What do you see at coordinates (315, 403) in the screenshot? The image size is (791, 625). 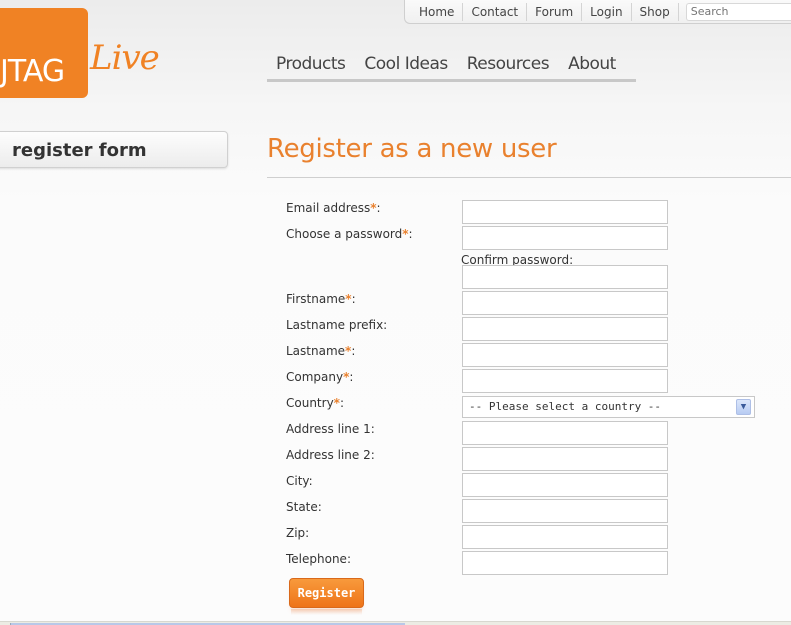 I see `label-country: Country*:` at bounding box center [315, 403].